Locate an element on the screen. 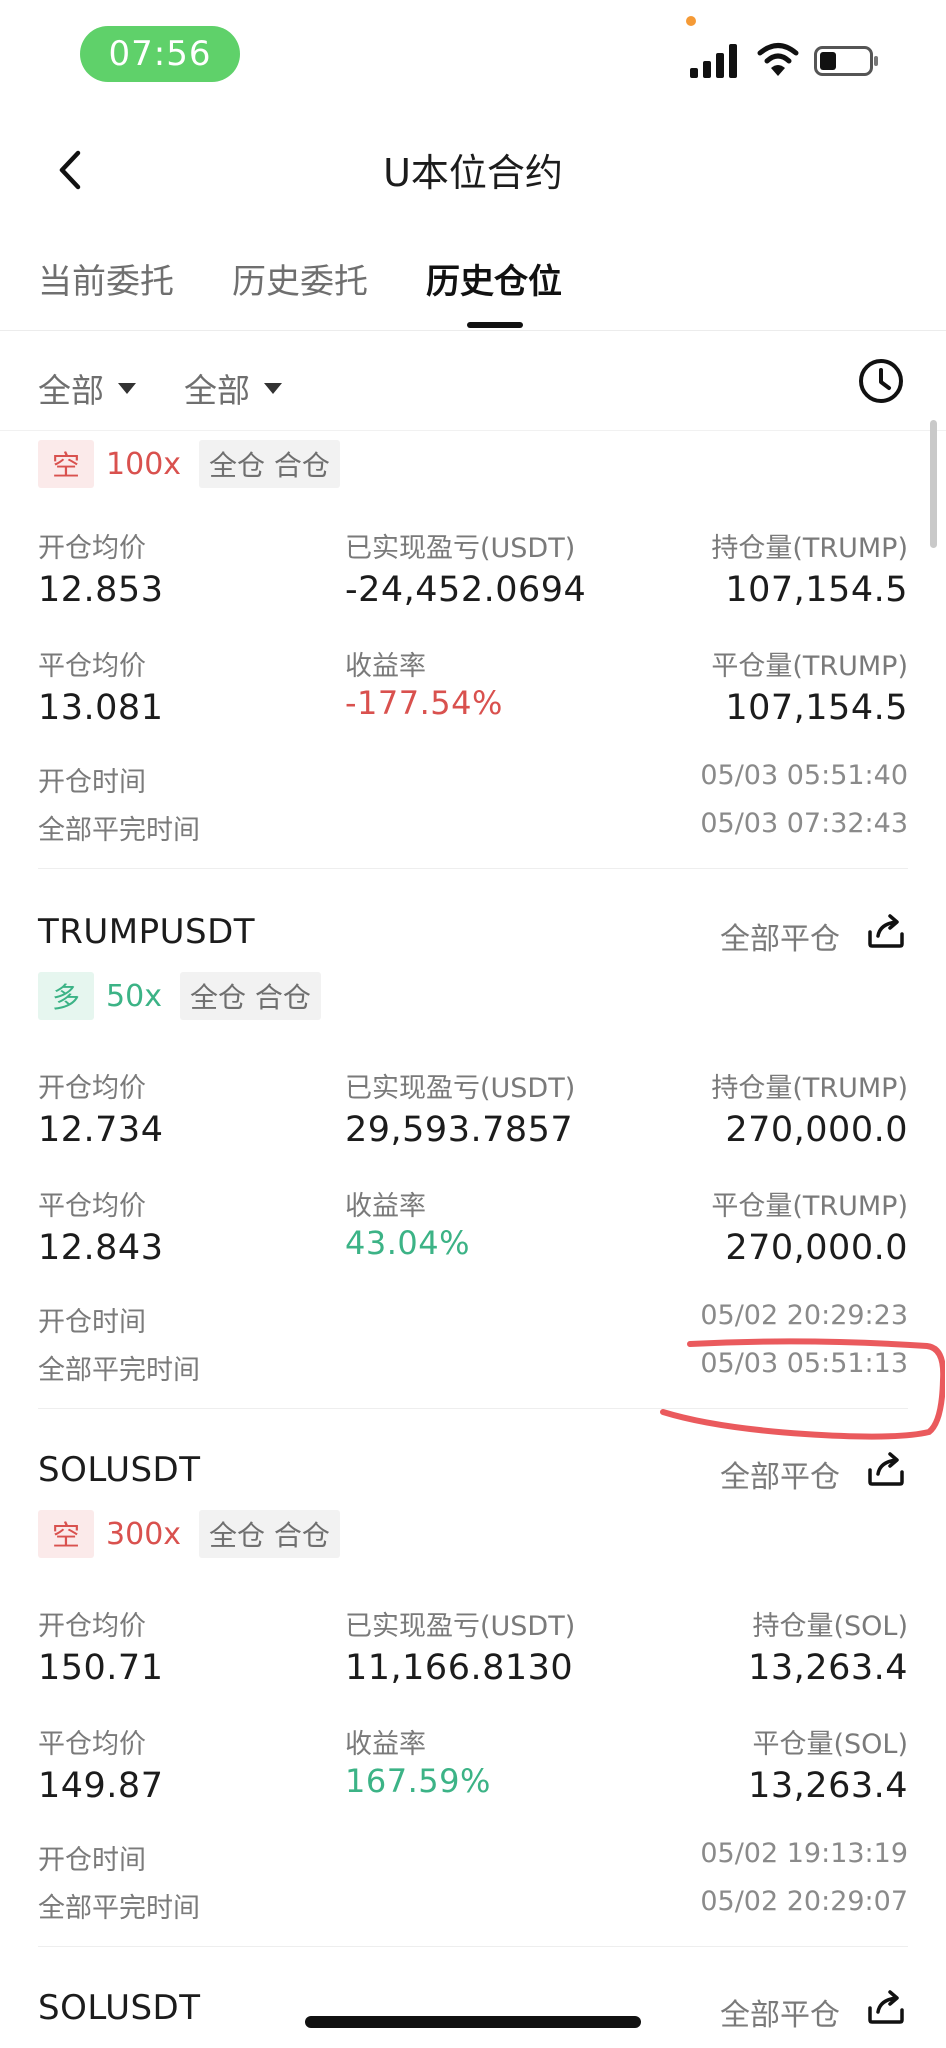 This screenshot has height=2048, width=946. filter-dropdown-1: 全部 is located at coordinates (87, 388).